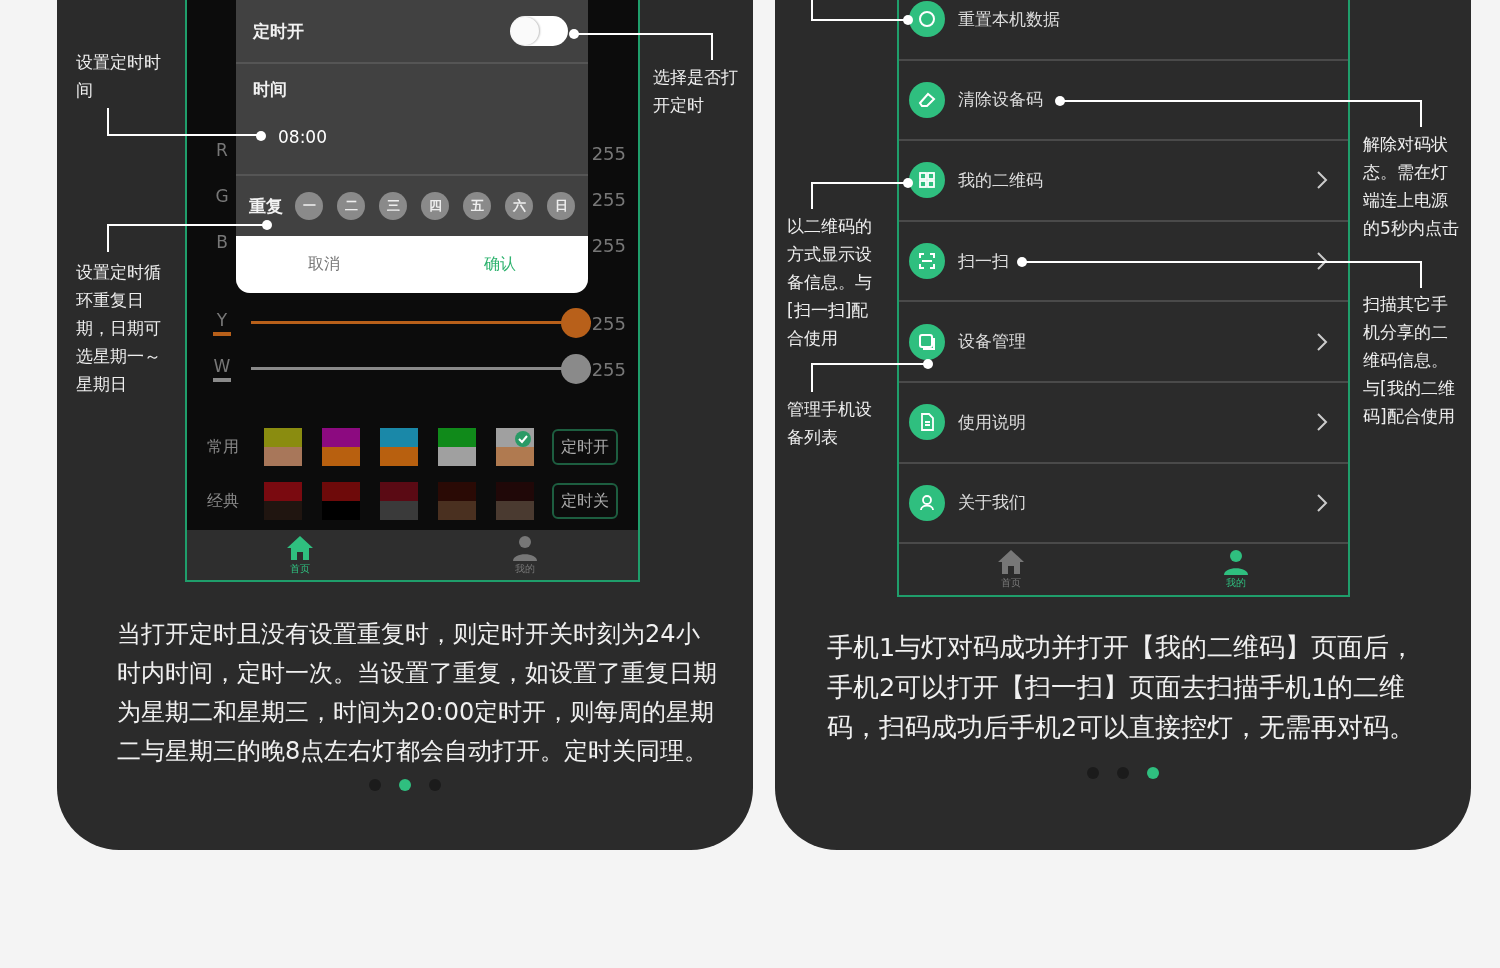 Image resolution: width=1500 pixels, height=968 pixels. Describe the element at coordinates (1123, 342) in the screenshot. I see `menu-item: 设备管理` at that location.